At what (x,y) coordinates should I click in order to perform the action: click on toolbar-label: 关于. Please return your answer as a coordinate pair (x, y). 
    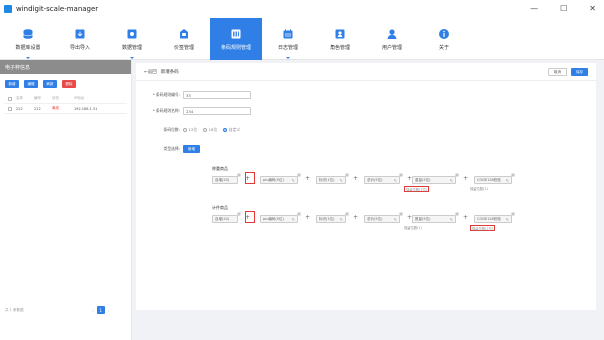
    Looking at the image, I should click on (443, 47).